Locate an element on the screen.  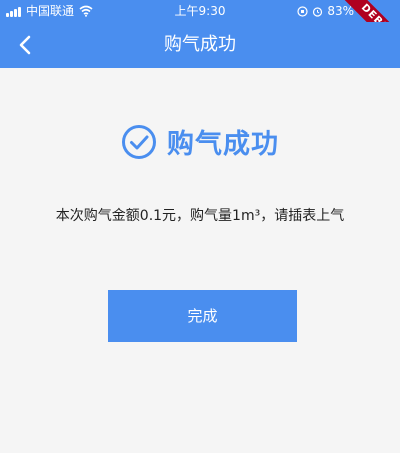
success-header: 购气成功 is located at coordinates (200, 141).